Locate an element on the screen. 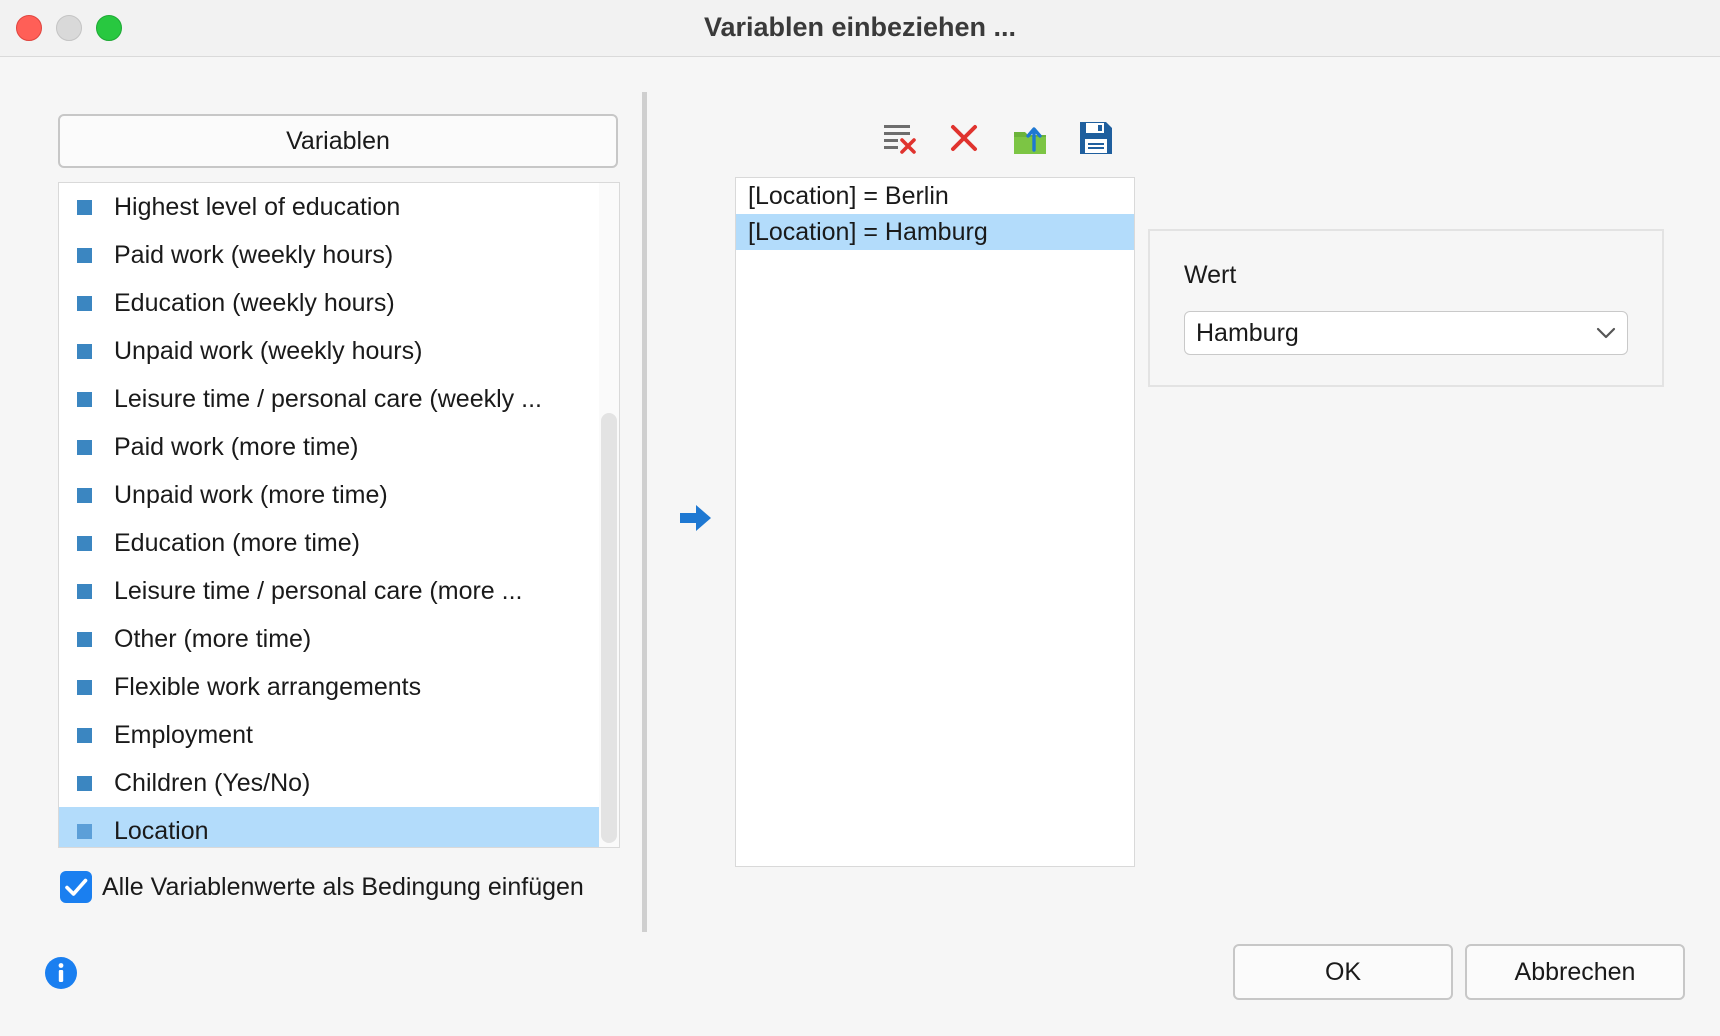 This screenshot has width=1720, height=1036. add-condition-arrow-button is located at coordinates (696, 518).